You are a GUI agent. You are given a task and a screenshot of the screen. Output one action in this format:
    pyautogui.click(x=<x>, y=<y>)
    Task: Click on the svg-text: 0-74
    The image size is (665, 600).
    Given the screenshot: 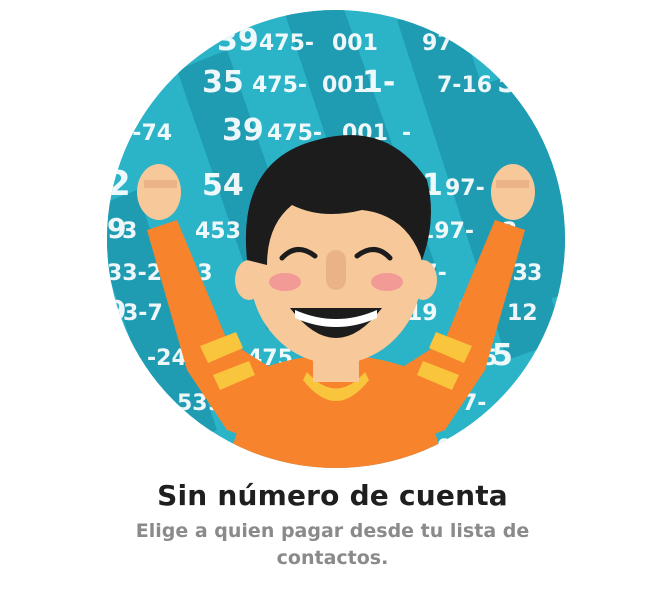 What is the action you would take?
    pyautogui.click(x=144, y=133)
    